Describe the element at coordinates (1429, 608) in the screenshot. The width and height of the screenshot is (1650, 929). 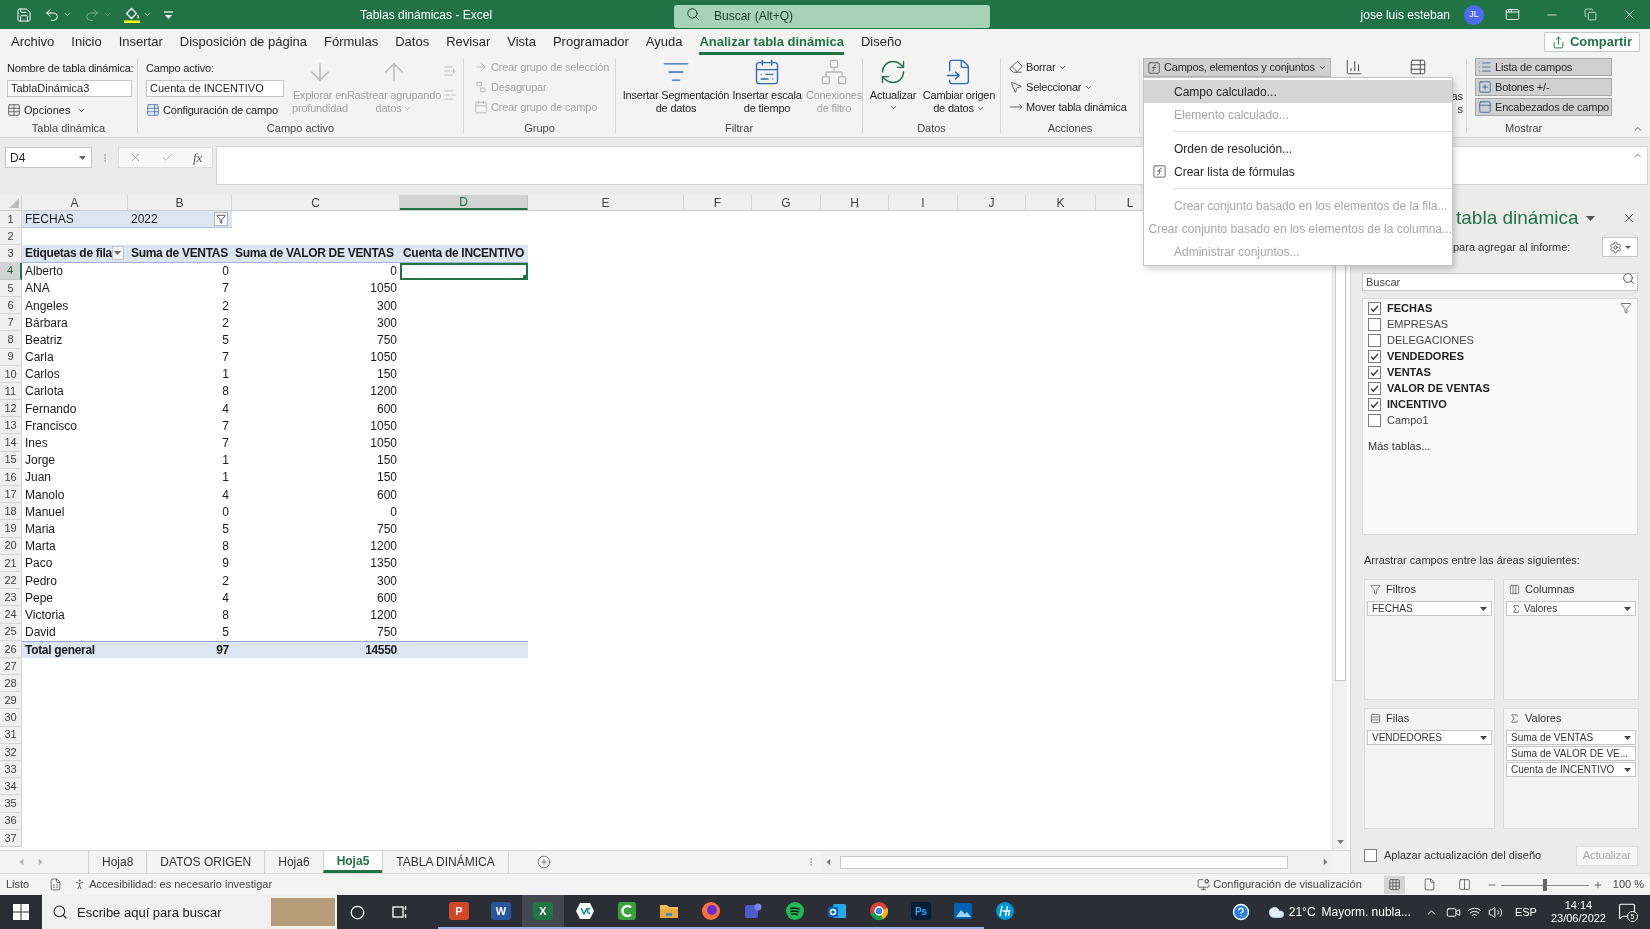
I see `field-chip: FECHAS` at that location.